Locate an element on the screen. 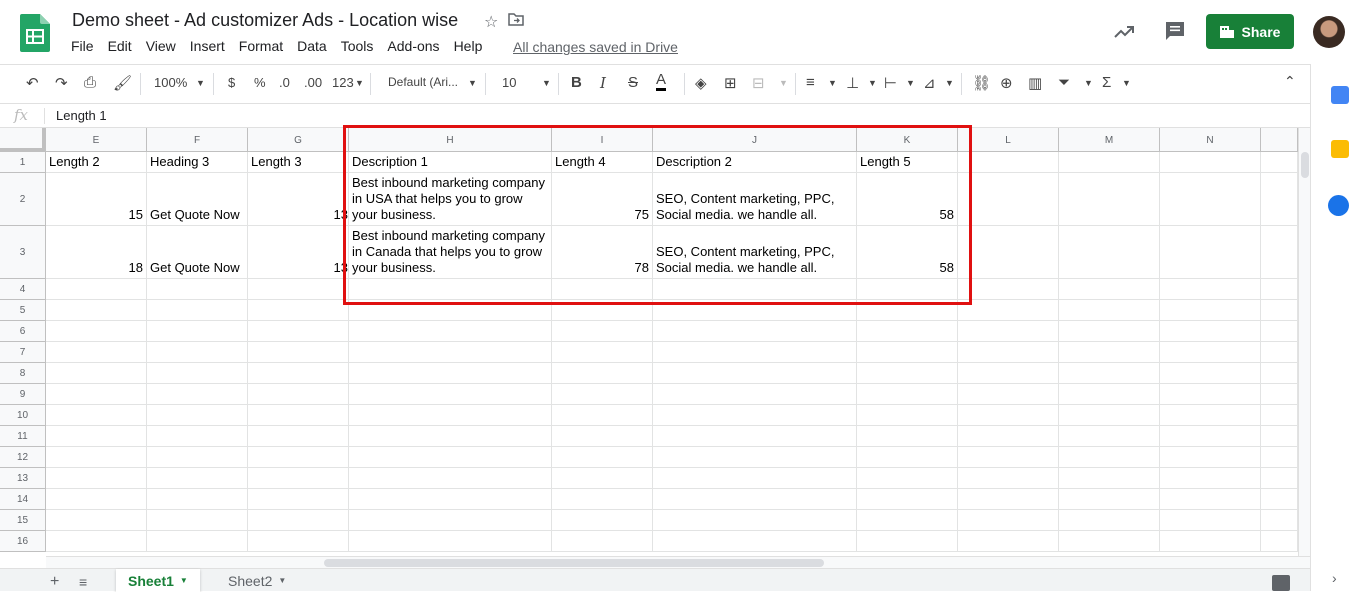  italic-button: I is located at coordinates (603, 83).